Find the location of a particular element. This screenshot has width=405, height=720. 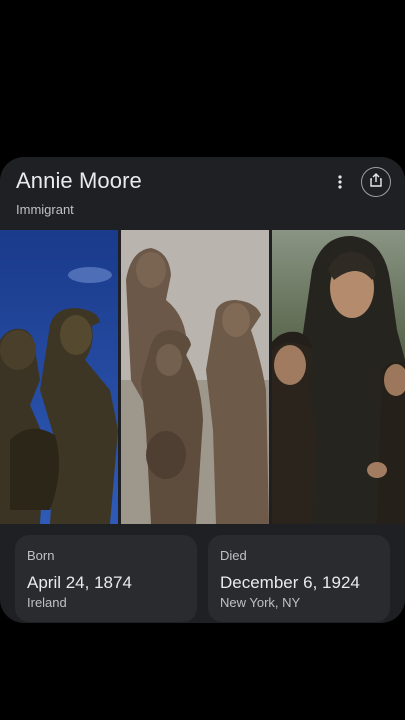

fact-value: December 6, 1924 is located at coordinates (290, 582).